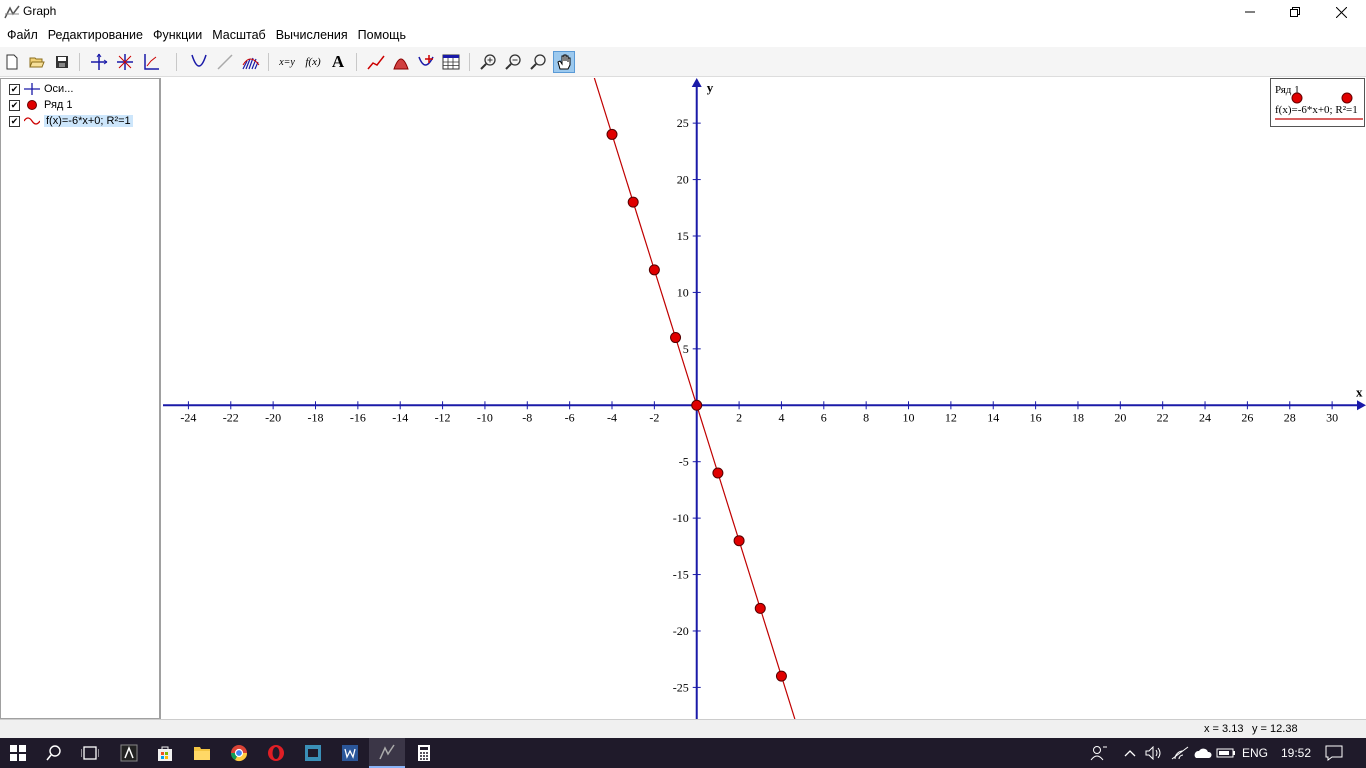 The height and width of the screenshot is (768, 1366). I want to click on function-list-panel: ✔ Оси... ✔ Ряд 1 ✔ f(x)=-6*x+0; R²=1, so click(80, 398).